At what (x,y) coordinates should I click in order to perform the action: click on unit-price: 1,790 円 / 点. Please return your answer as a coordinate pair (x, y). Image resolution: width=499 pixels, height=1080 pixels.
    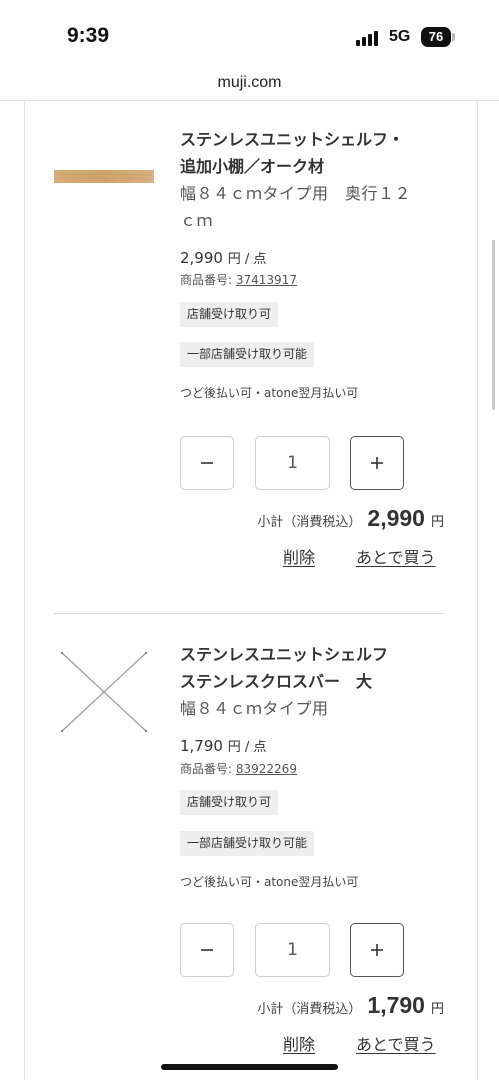
    Looking at the image, I should click on (223, 745).